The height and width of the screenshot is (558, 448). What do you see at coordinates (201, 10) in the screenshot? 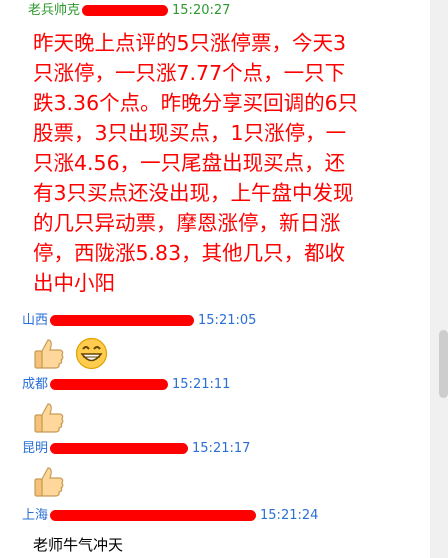
I see `message-time: 15:20:27` at bounding box center [201, 10].